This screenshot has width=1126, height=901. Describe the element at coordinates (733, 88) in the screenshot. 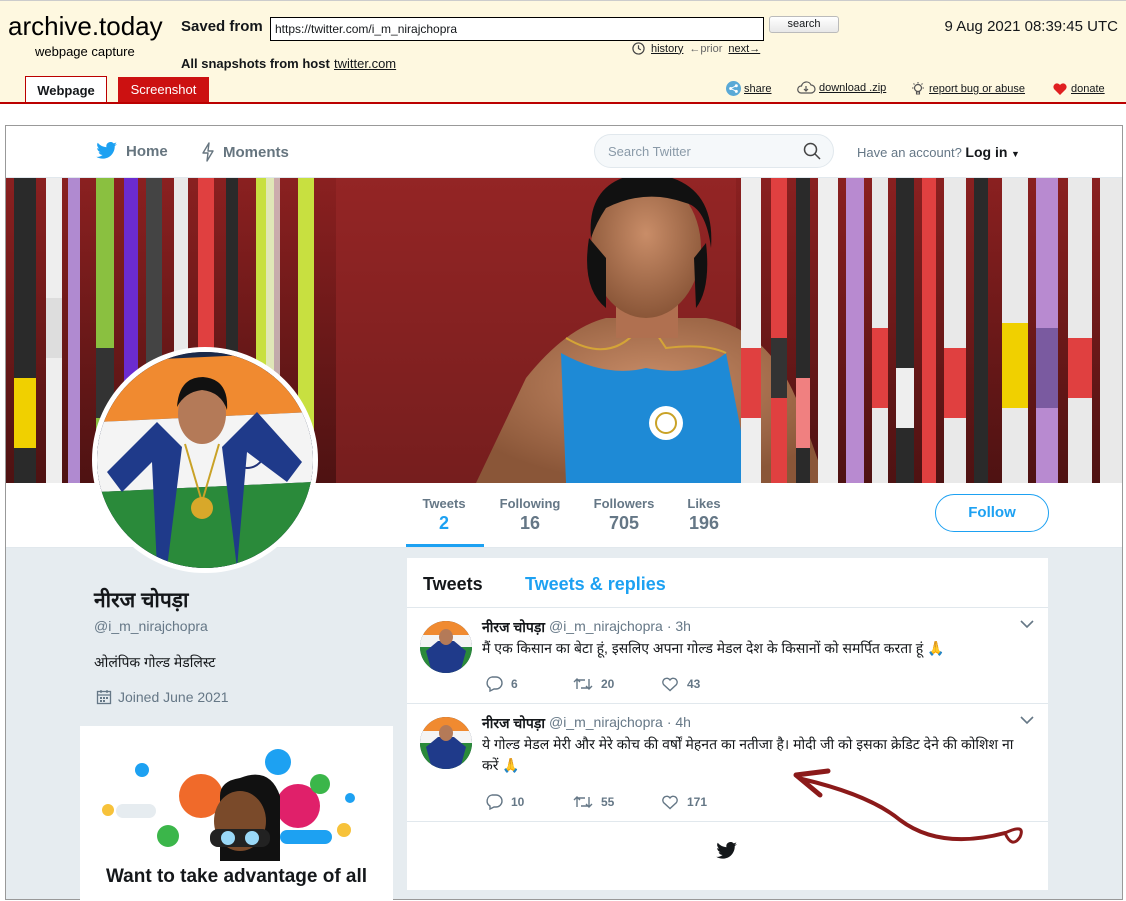

I see `share-icon` at that location.